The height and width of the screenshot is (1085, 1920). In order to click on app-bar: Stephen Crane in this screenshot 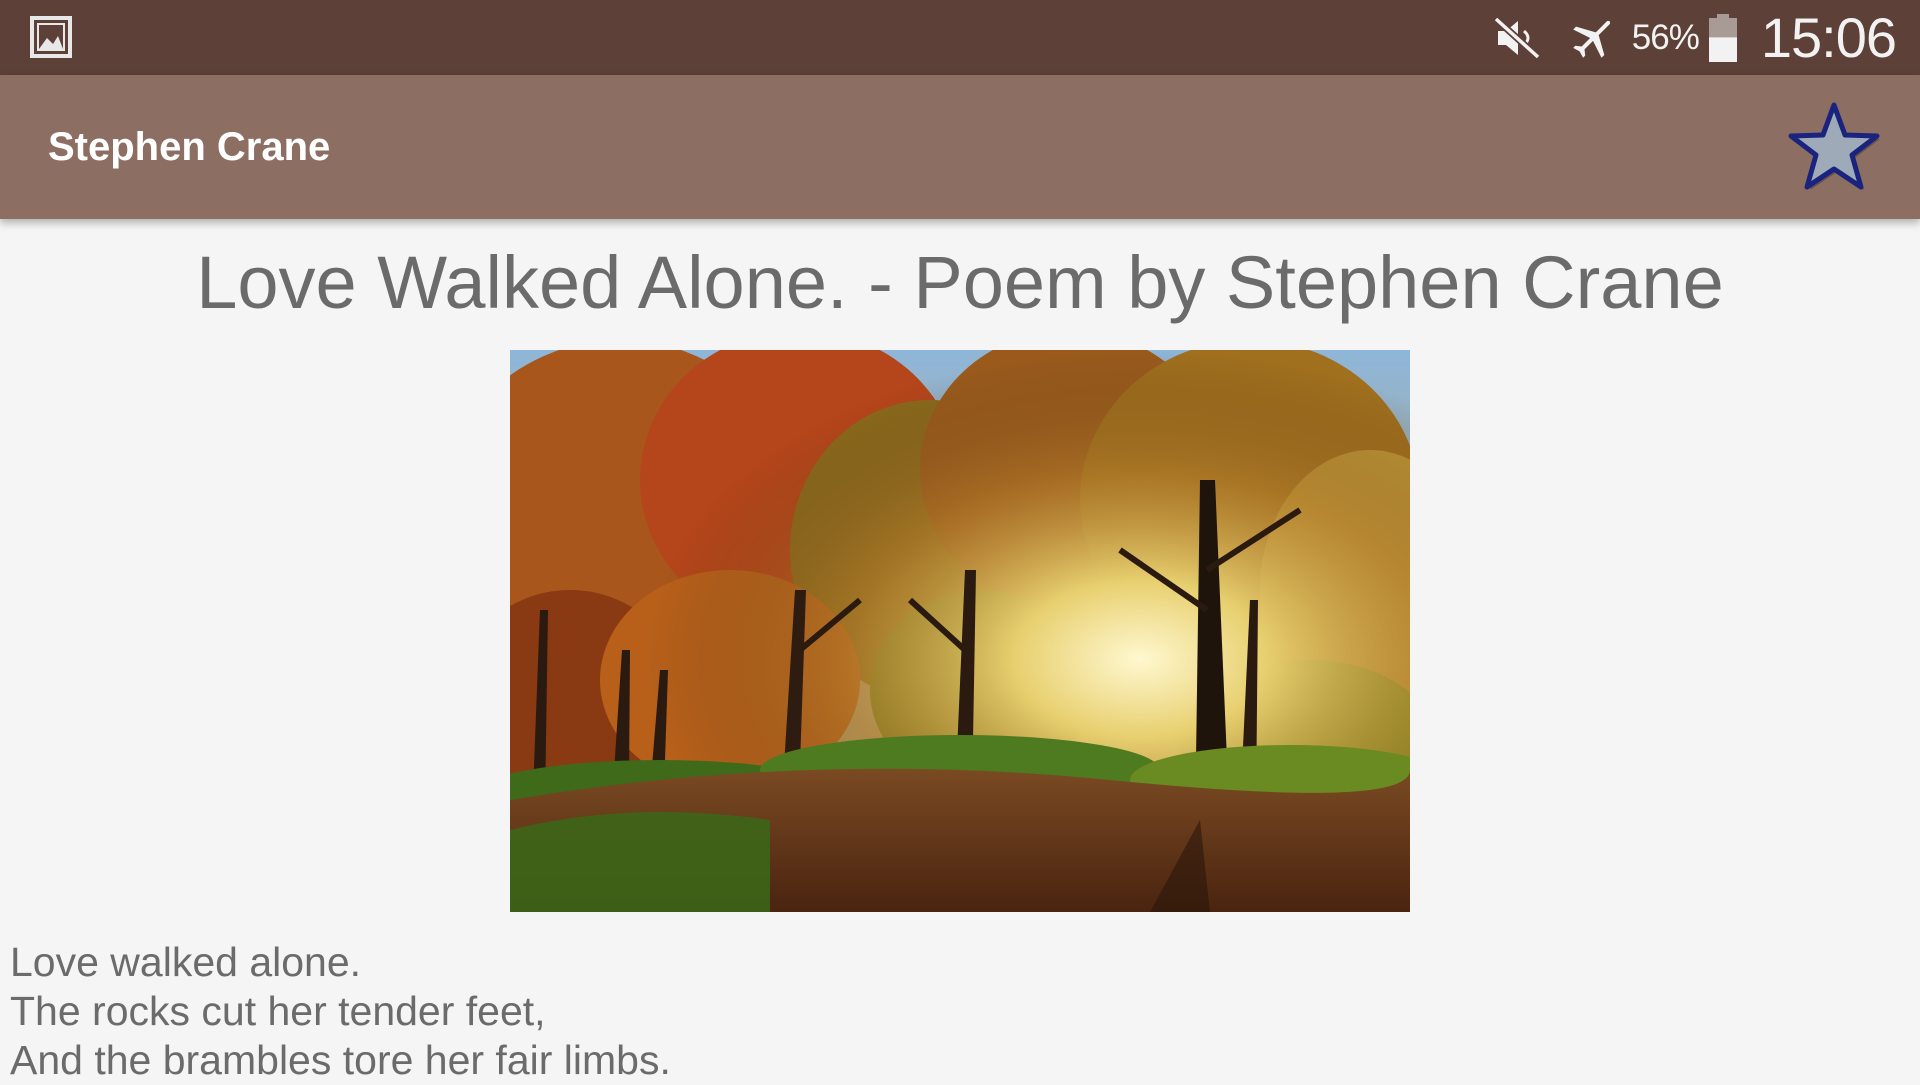, I will do `click(960, 147)`.